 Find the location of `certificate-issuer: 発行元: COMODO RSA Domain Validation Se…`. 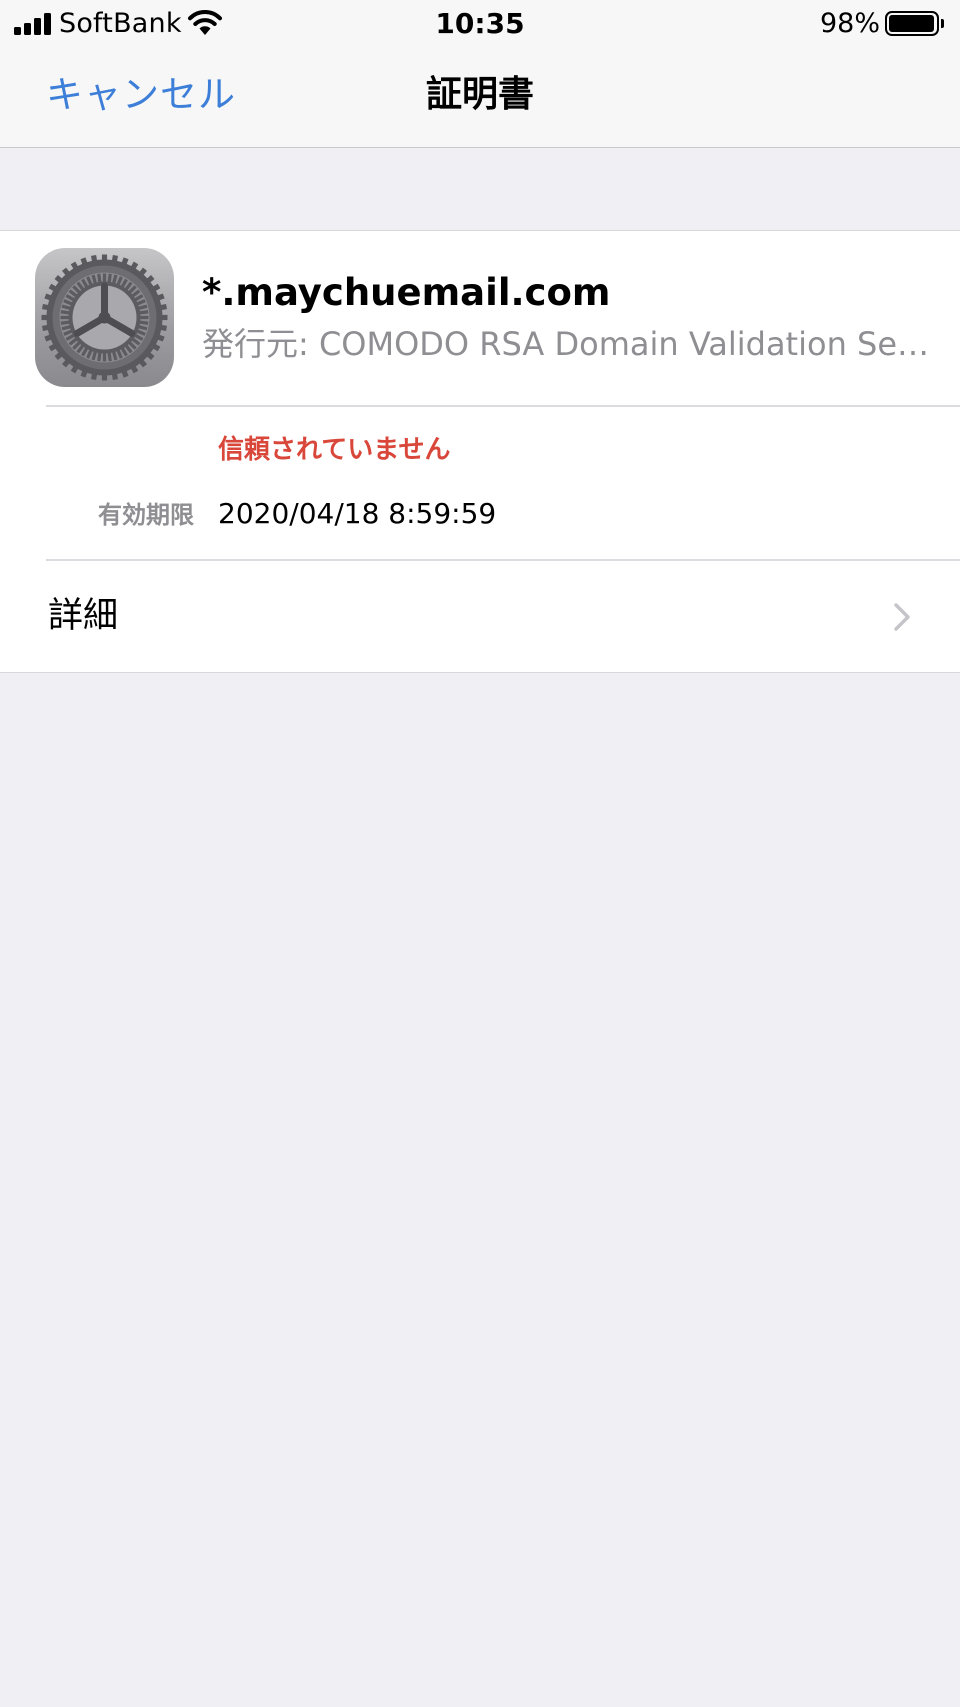

certificate-issuer: 発行元: COMODO RSA Domain Validation Se… is located at coordinates (566, 344).